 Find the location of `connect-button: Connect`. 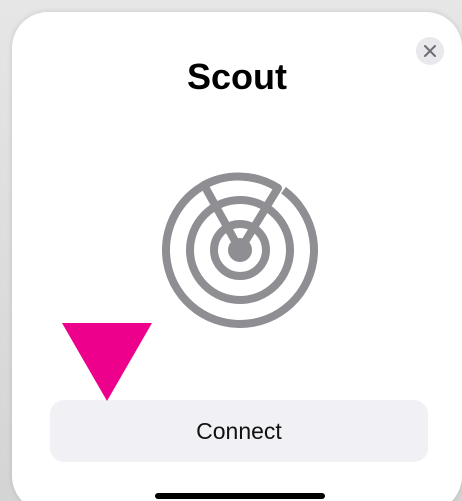

connect-button: Connect is located at coordinates (239, 431).